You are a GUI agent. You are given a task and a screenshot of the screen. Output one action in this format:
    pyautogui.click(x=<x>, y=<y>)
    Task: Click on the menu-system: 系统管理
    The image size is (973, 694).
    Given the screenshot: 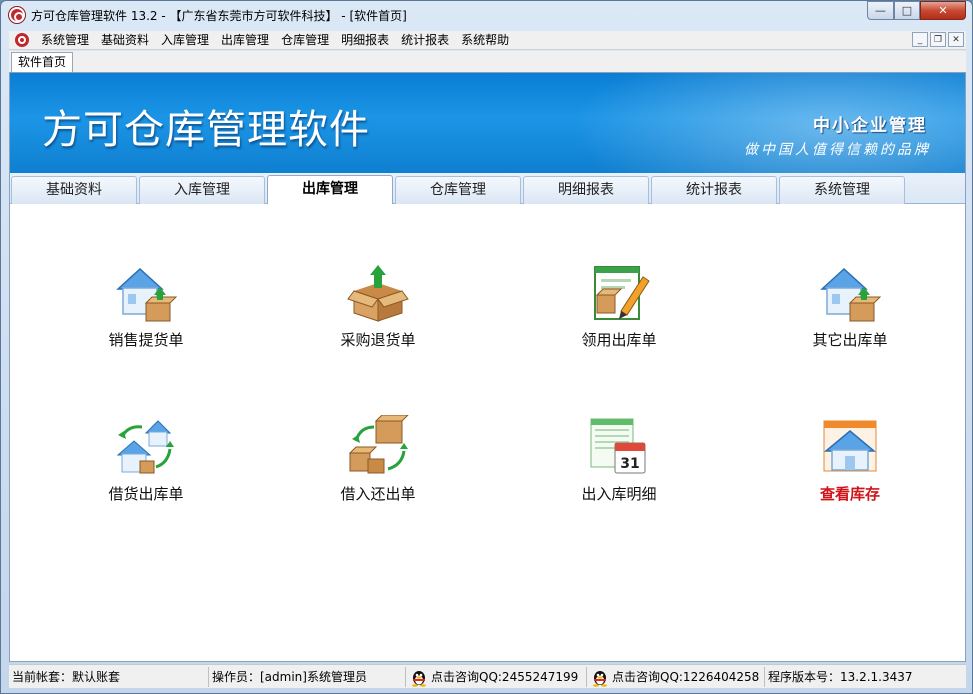 What is the action you would take?
    pyautogui.click(x=65, y=40)
    